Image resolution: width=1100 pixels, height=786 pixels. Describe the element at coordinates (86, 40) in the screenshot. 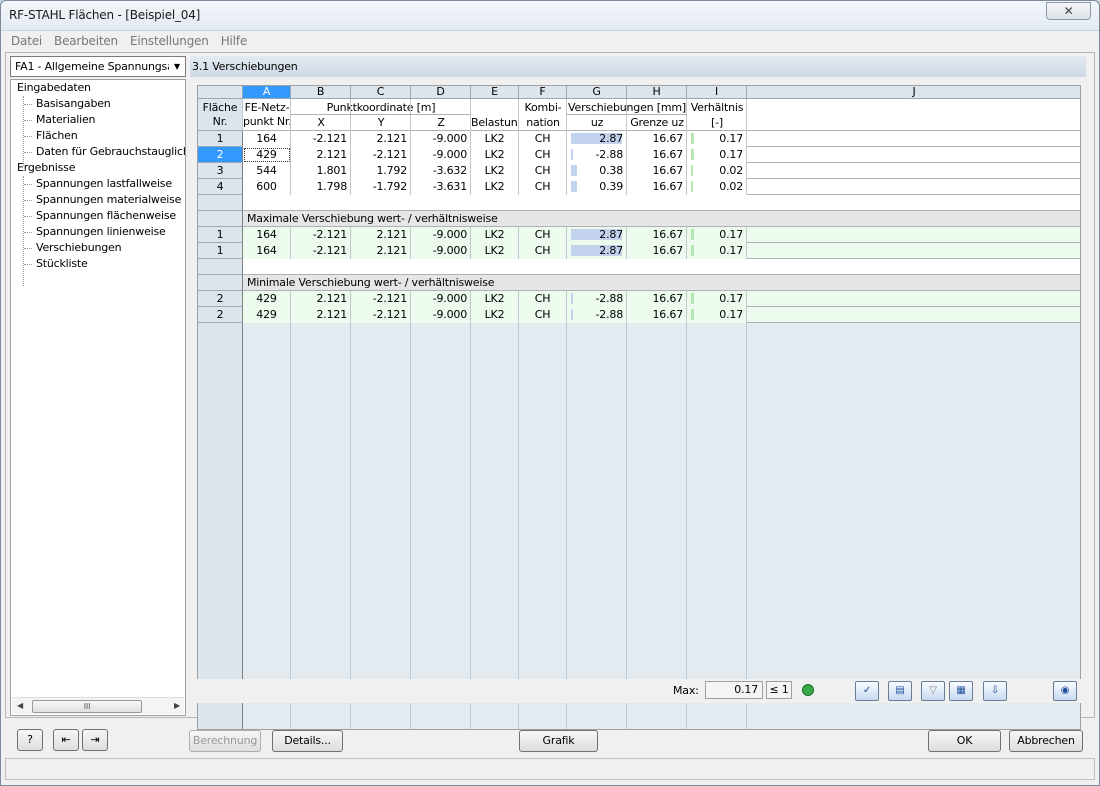

I see `menu-bearbeiten: Bearbeiten` at that location.